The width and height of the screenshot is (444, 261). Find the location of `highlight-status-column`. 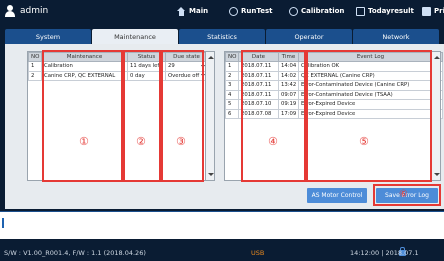

highlight-status-column is located at coordinates (142, 116).